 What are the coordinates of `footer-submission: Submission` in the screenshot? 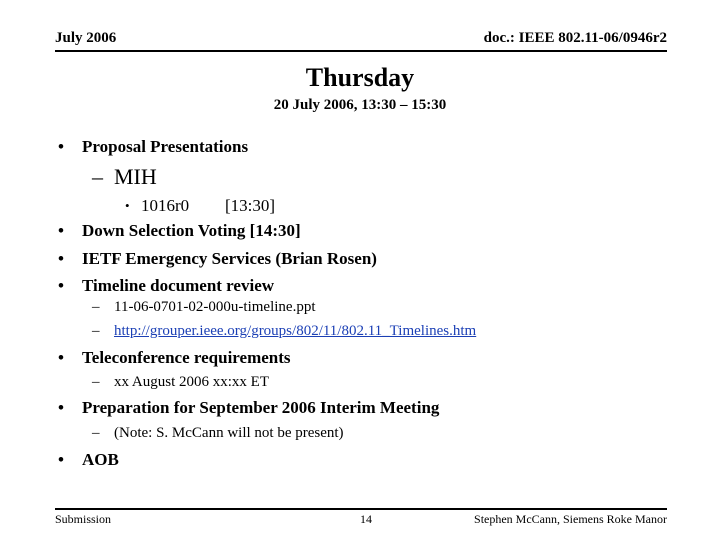 It's located at (83, 519).